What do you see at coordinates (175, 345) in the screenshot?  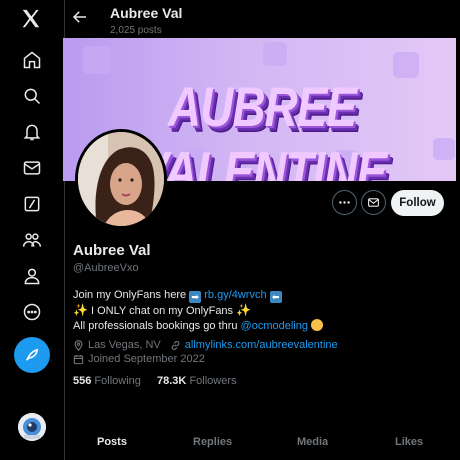 I see `link-icon` at bounding box center [175, 345].